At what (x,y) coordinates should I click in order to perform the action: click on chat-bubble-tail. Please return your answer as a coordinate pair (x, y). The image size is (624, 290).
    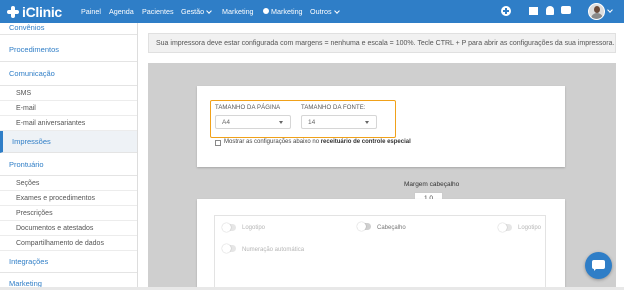
    Looking at the image, I should click on (595, 269).